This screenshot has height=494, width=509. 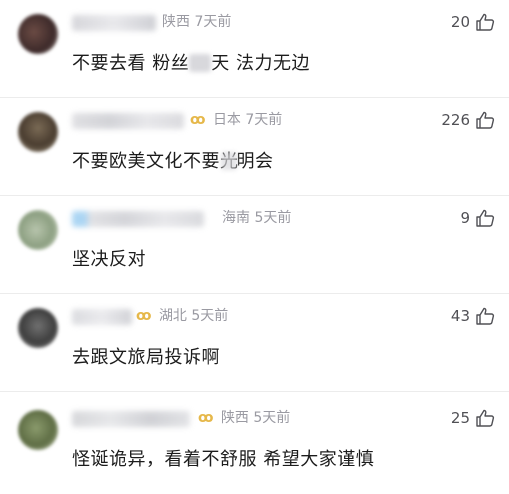 I want to click on like-button: 9, so click(x=477, y=218).